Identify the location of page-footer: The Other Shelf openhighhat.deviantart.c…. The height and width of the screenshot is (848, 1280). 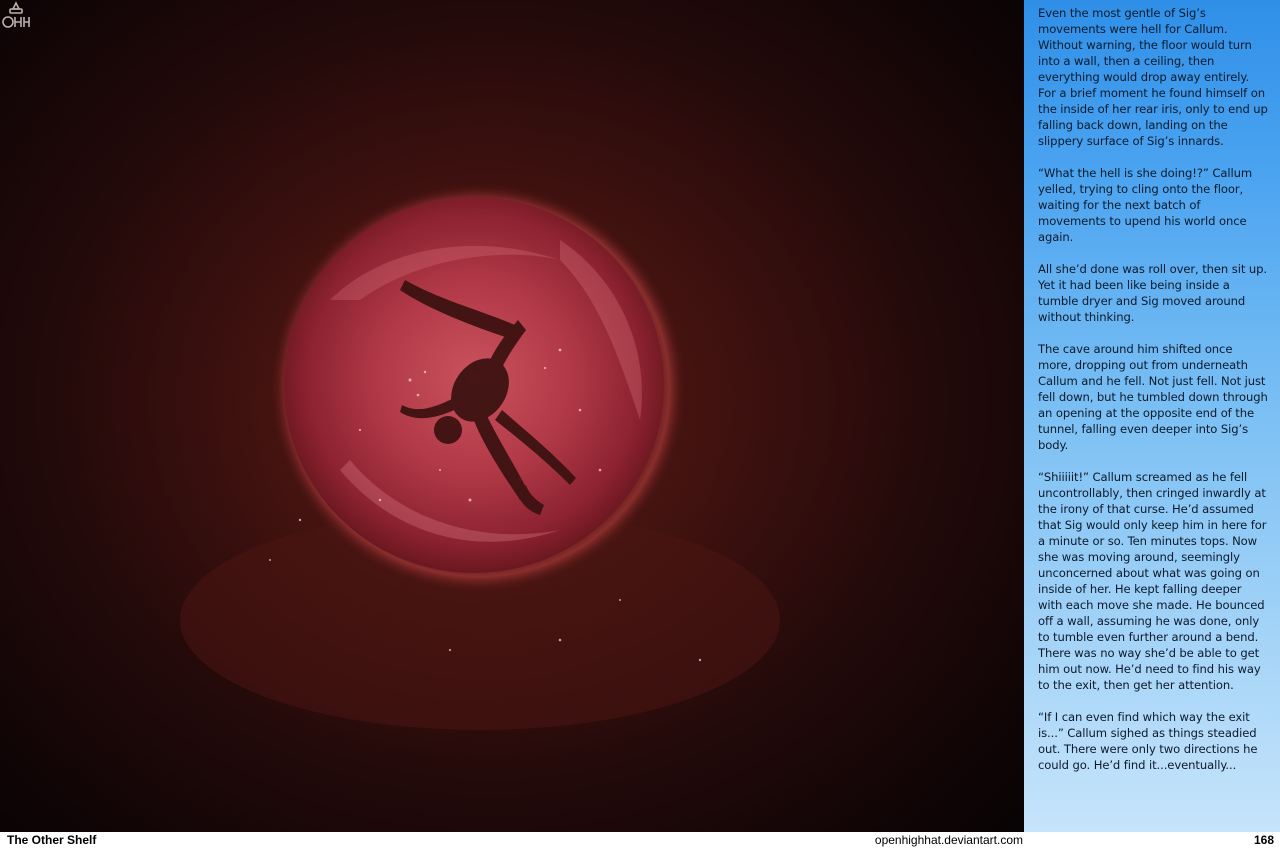
(640, 840).